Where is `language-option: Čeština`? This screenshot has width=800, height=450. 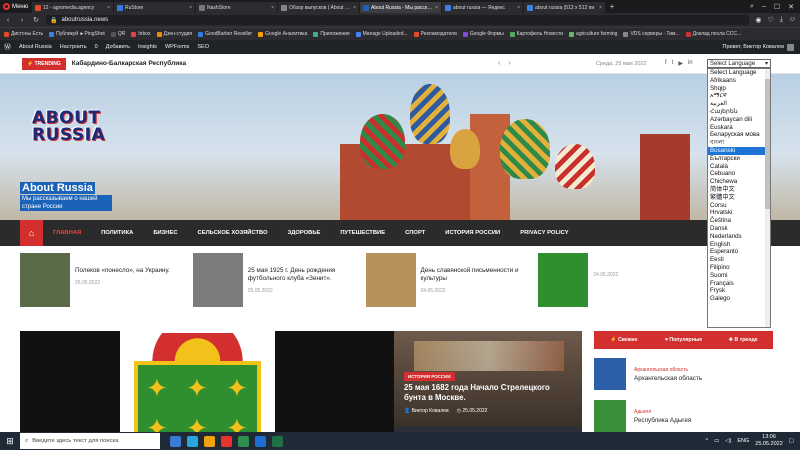 language-option: Čeština is located at coordinates (739, 221).